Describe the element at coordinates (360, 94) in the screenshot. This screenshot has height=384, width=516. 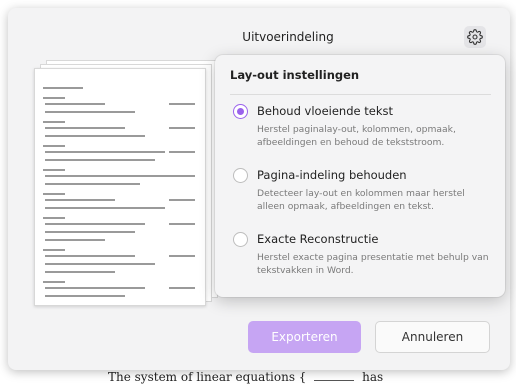
I see `divider` at that location.